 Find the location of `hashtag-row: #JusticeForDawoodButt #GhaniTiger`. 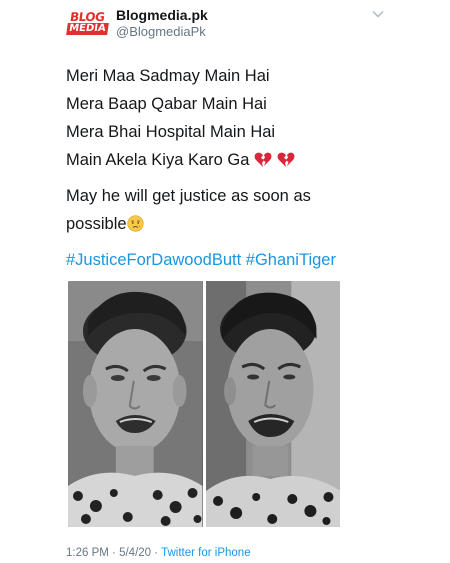

hashtag-row: #JusticeForDawoodButt #GhaniTiger is located at coordinates (201, 260).